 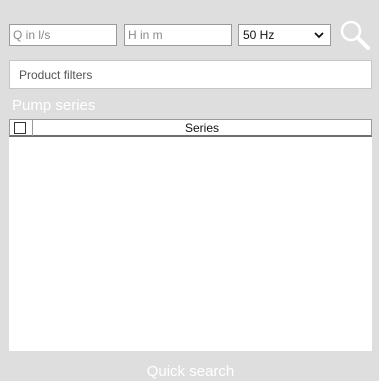 I want to click on frequency-select: 50 Hz, so click(x=284, y=35).